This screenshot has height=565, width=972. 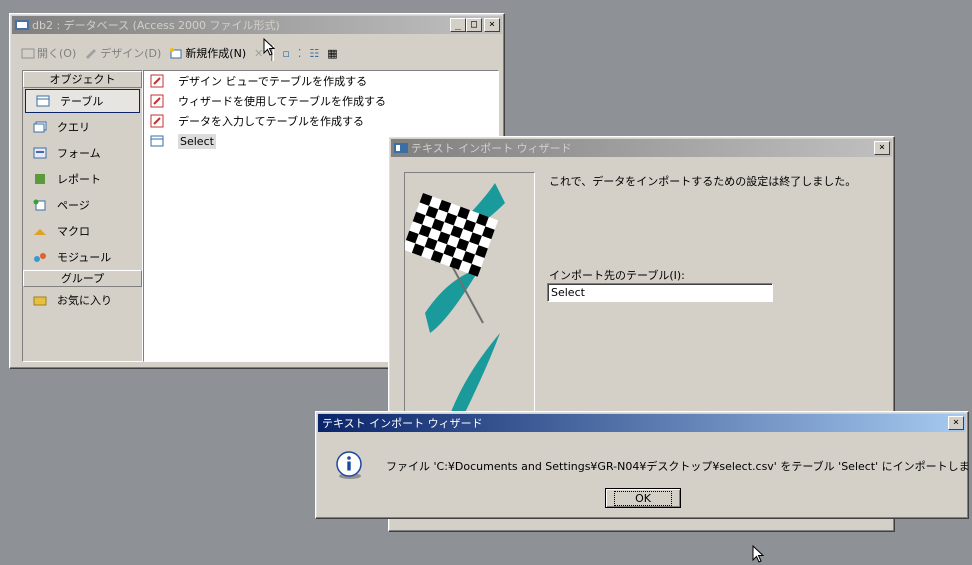 I want to click on large-icons-icon: ▫, so click(x=286, y=53).